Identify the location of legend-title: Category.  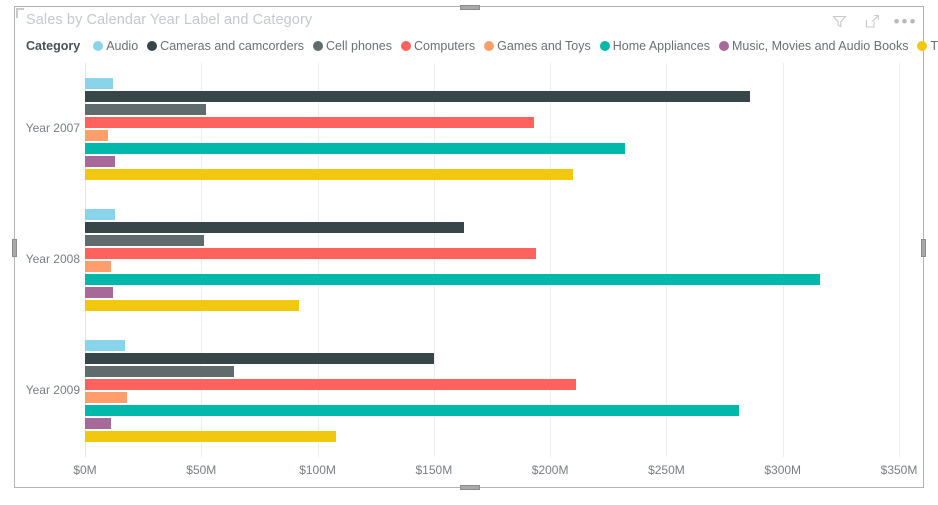
(53, 46).